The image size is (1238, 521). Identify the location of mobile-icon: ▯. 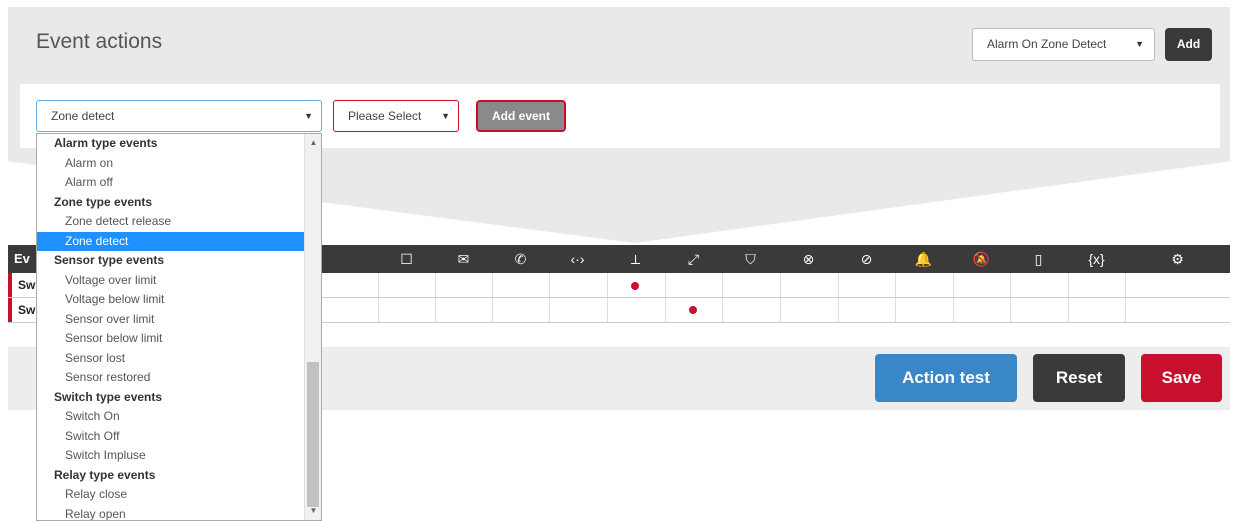
(1038, 259).